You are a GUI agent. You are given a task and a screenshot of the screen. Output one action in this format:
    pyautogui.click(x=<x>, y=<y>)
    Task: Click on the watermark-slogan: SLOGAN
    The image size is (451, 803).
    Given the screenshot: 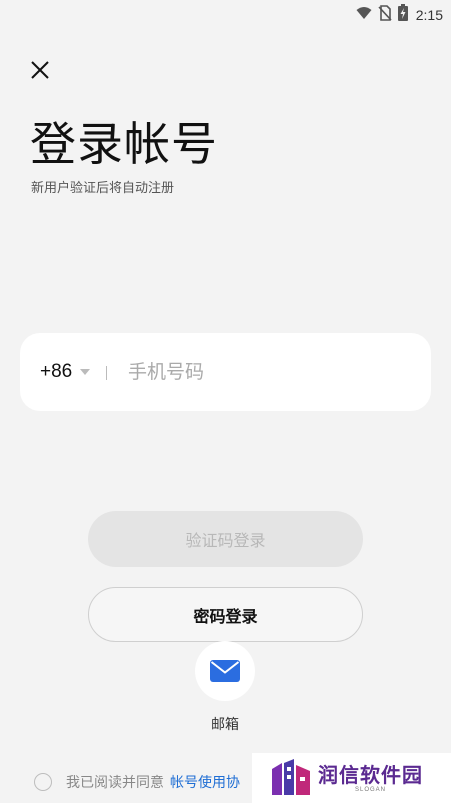 What is the action you would take?
    pyautogui.click(x=370, y=790)
    